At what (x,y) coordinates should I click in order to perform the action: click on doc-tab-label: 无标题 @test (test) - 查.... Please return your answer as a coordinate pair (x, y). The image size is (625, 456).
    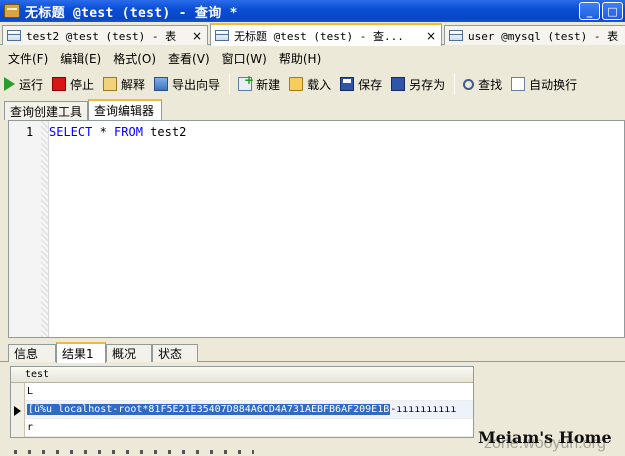
    Looking at the image, I should click on (319, 36).